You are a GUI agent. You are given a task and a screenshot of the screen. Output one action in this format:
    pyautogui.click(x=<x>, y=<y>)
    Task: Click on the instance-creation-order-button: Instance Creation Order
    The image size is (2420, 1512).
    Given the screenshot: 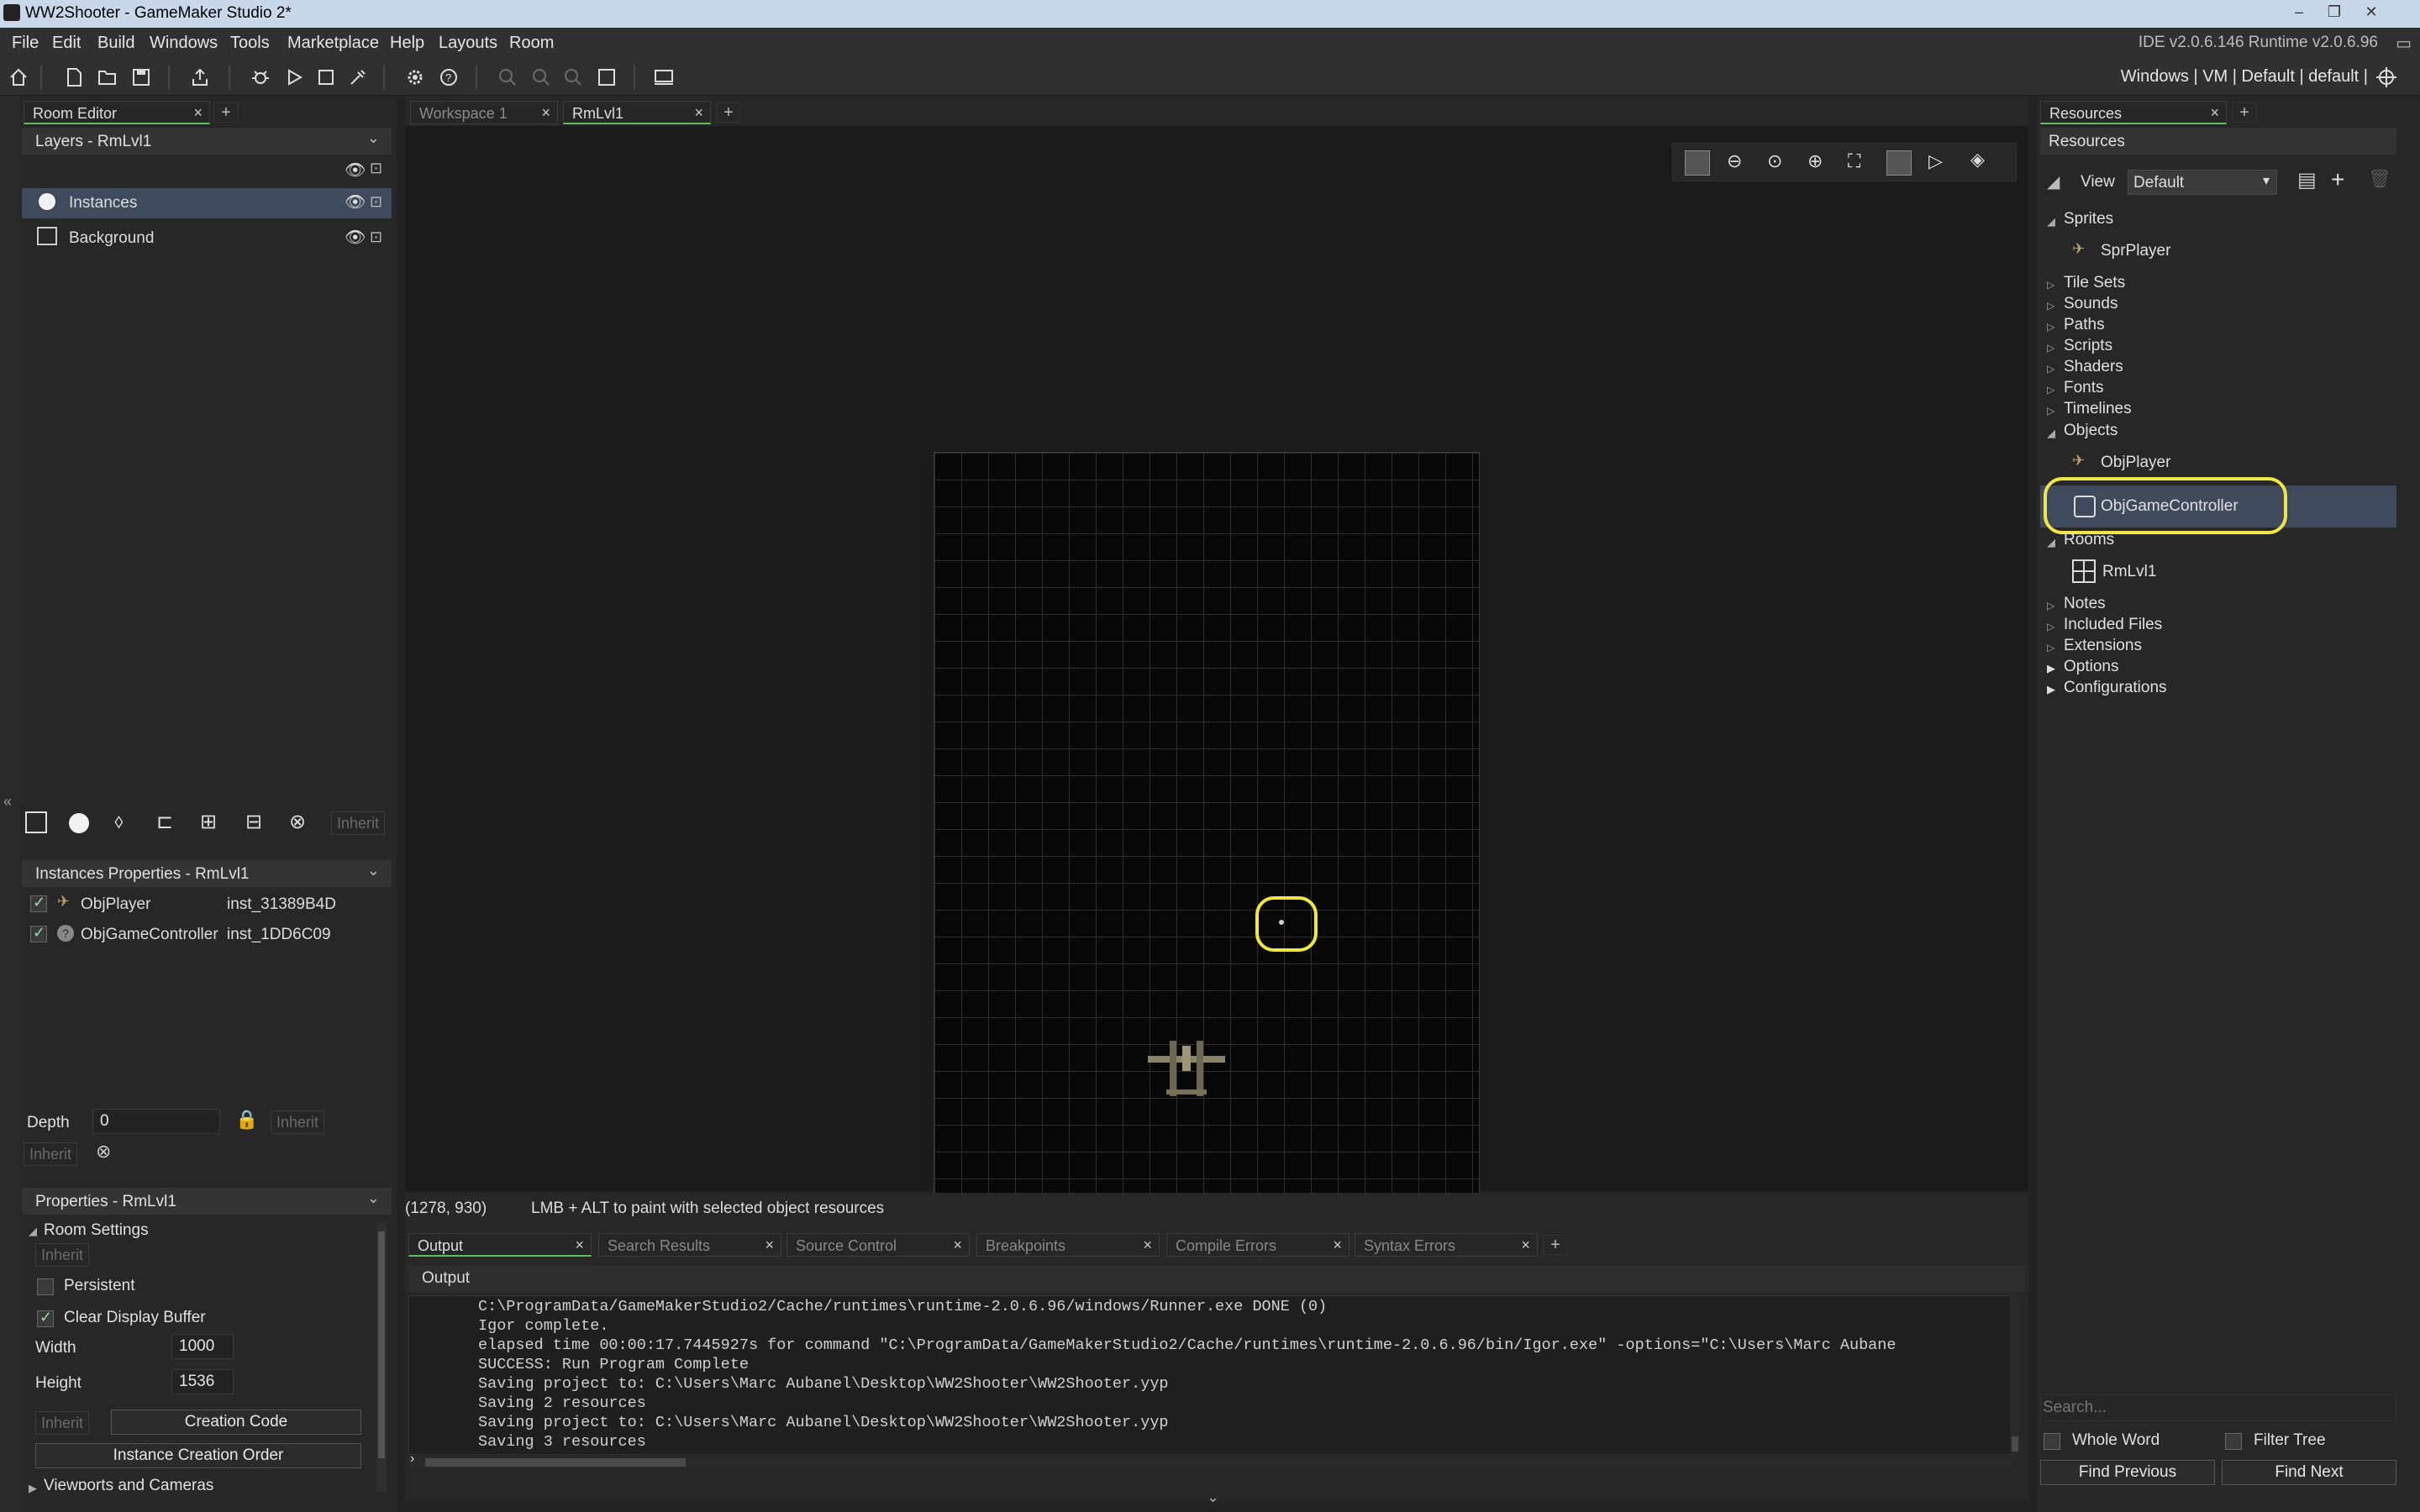 What is the action you would take?
    pyautogui.click(x=198, y=1455)
    